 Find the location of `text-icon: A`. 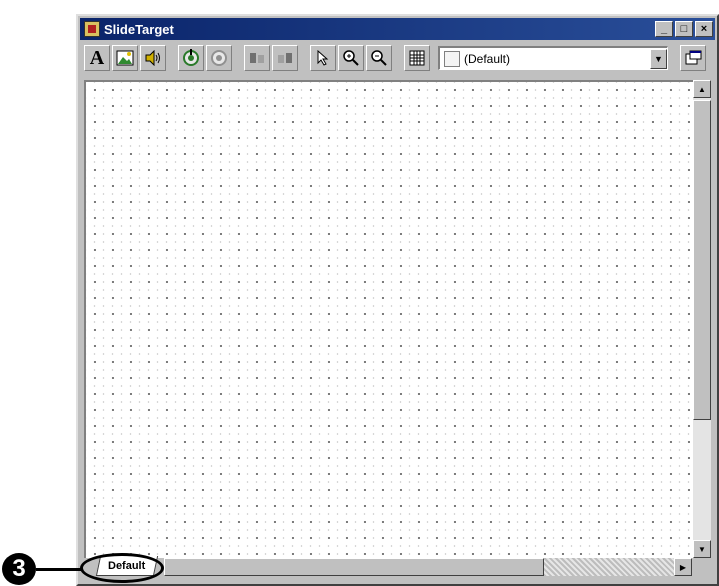

text-icon: A is located at coordinates (97, 57).